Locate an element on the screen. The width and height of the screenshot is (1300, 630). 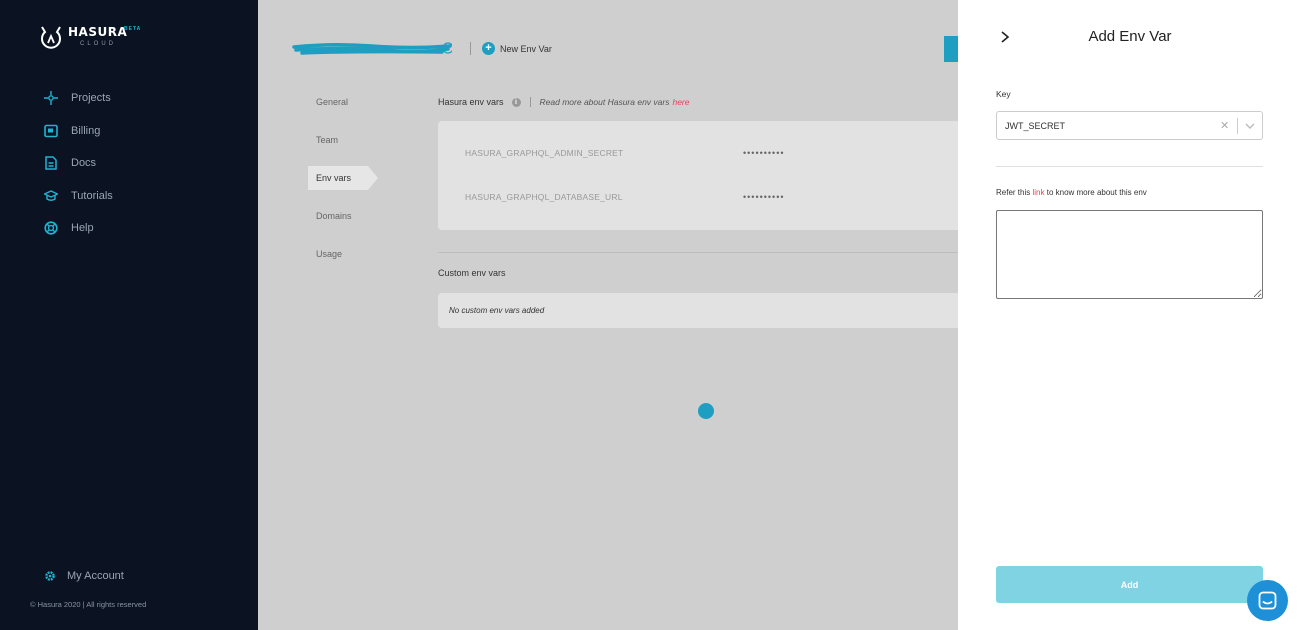
tutorials-icon is located at coordinates (51, 195).